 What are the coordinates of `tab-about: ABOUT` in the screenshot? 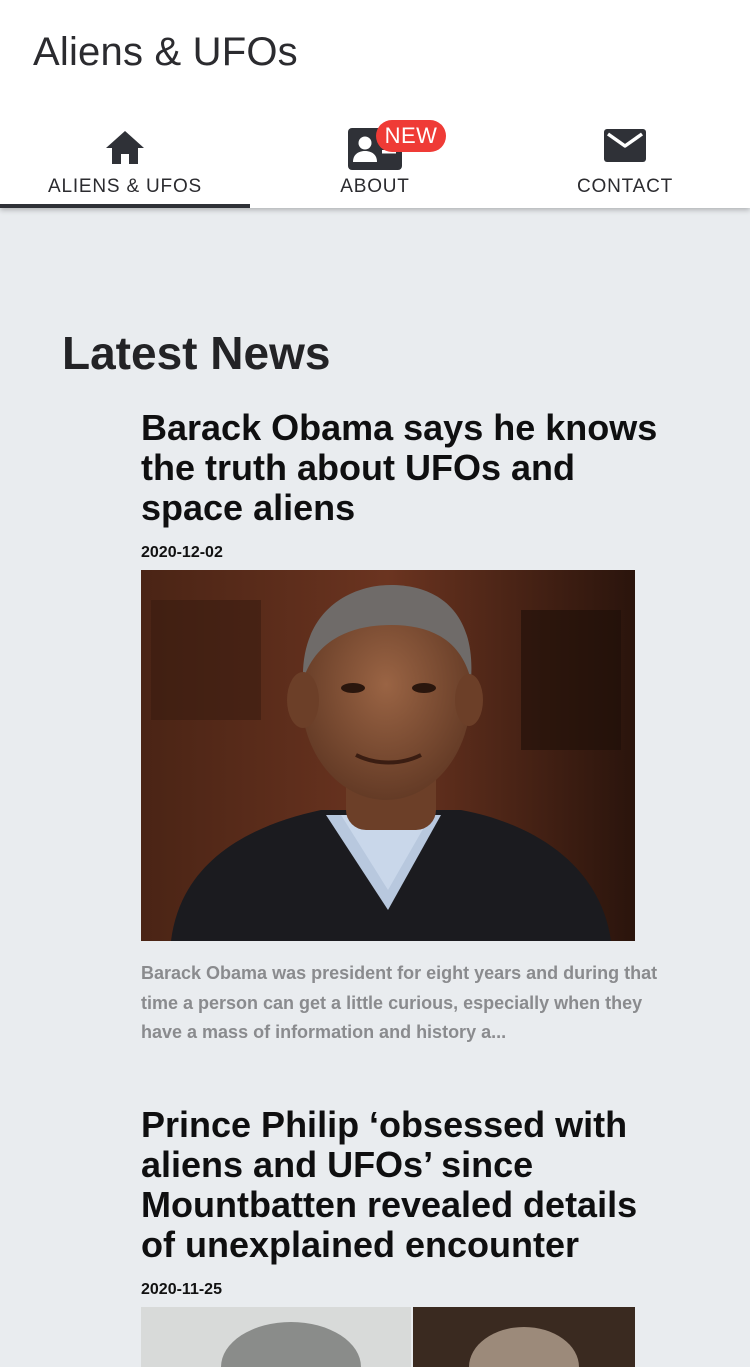 It's located at (375, 159).